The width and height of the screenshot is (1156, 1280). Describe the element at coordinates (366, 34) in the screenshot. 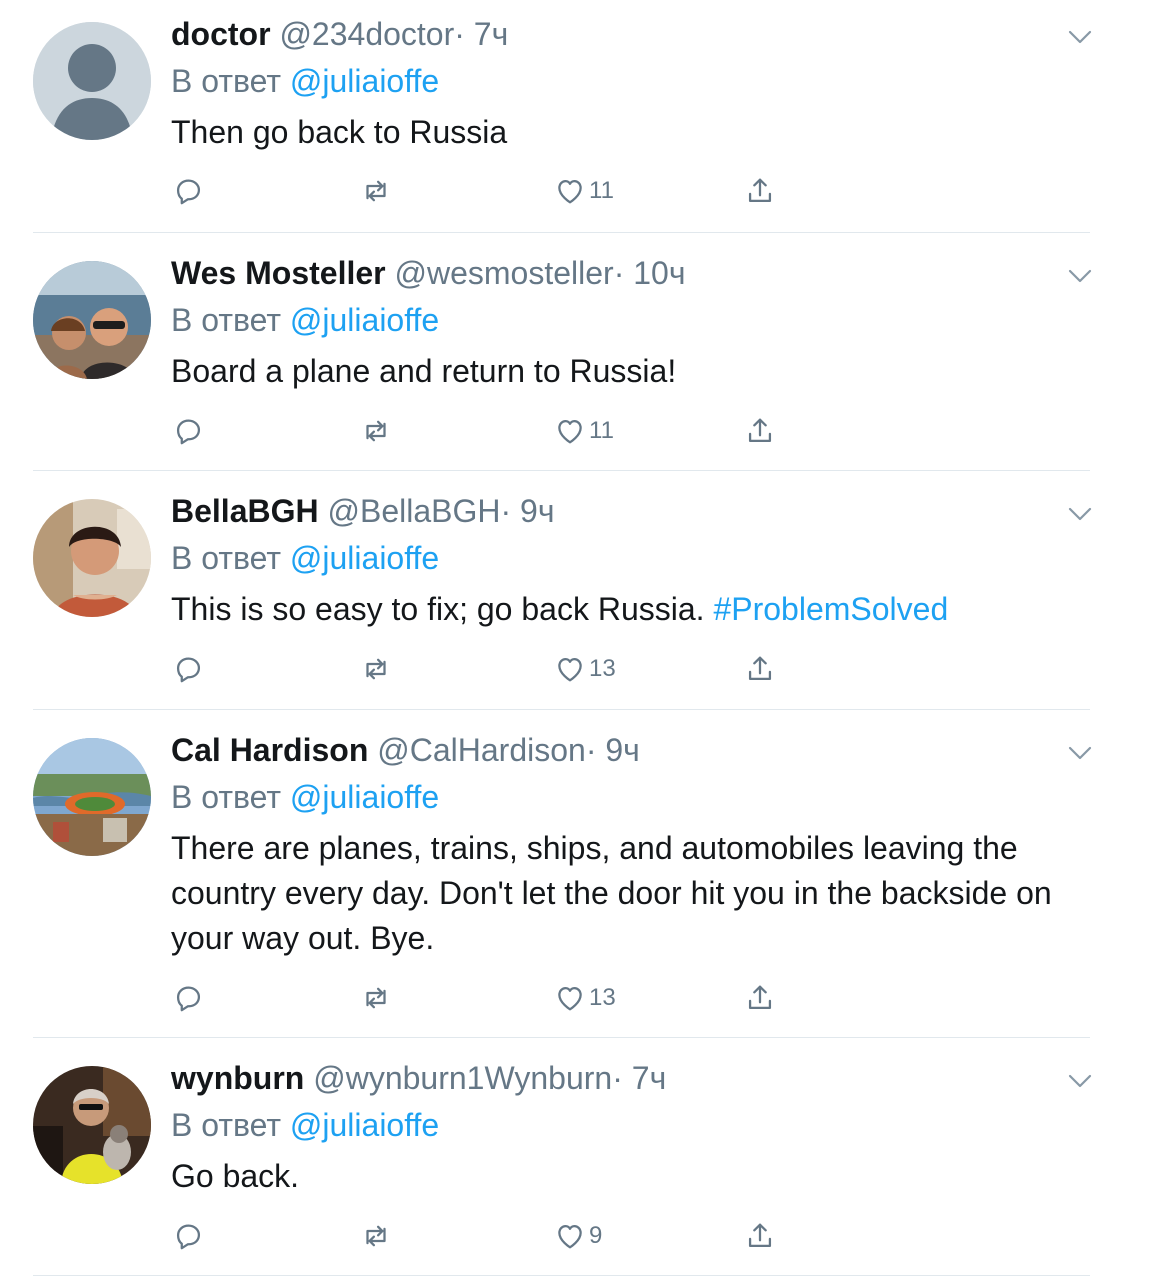

I see `user-handle: @234doctor` at that location.